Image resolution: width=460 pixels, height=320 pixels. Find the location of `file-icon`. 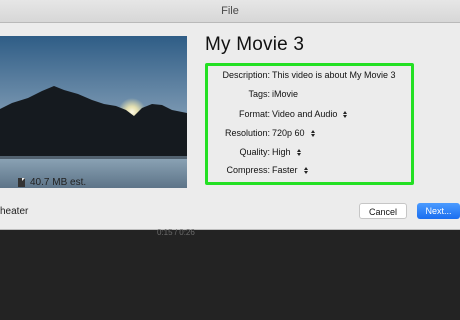

file-icon is located at coordinates (21, 182).